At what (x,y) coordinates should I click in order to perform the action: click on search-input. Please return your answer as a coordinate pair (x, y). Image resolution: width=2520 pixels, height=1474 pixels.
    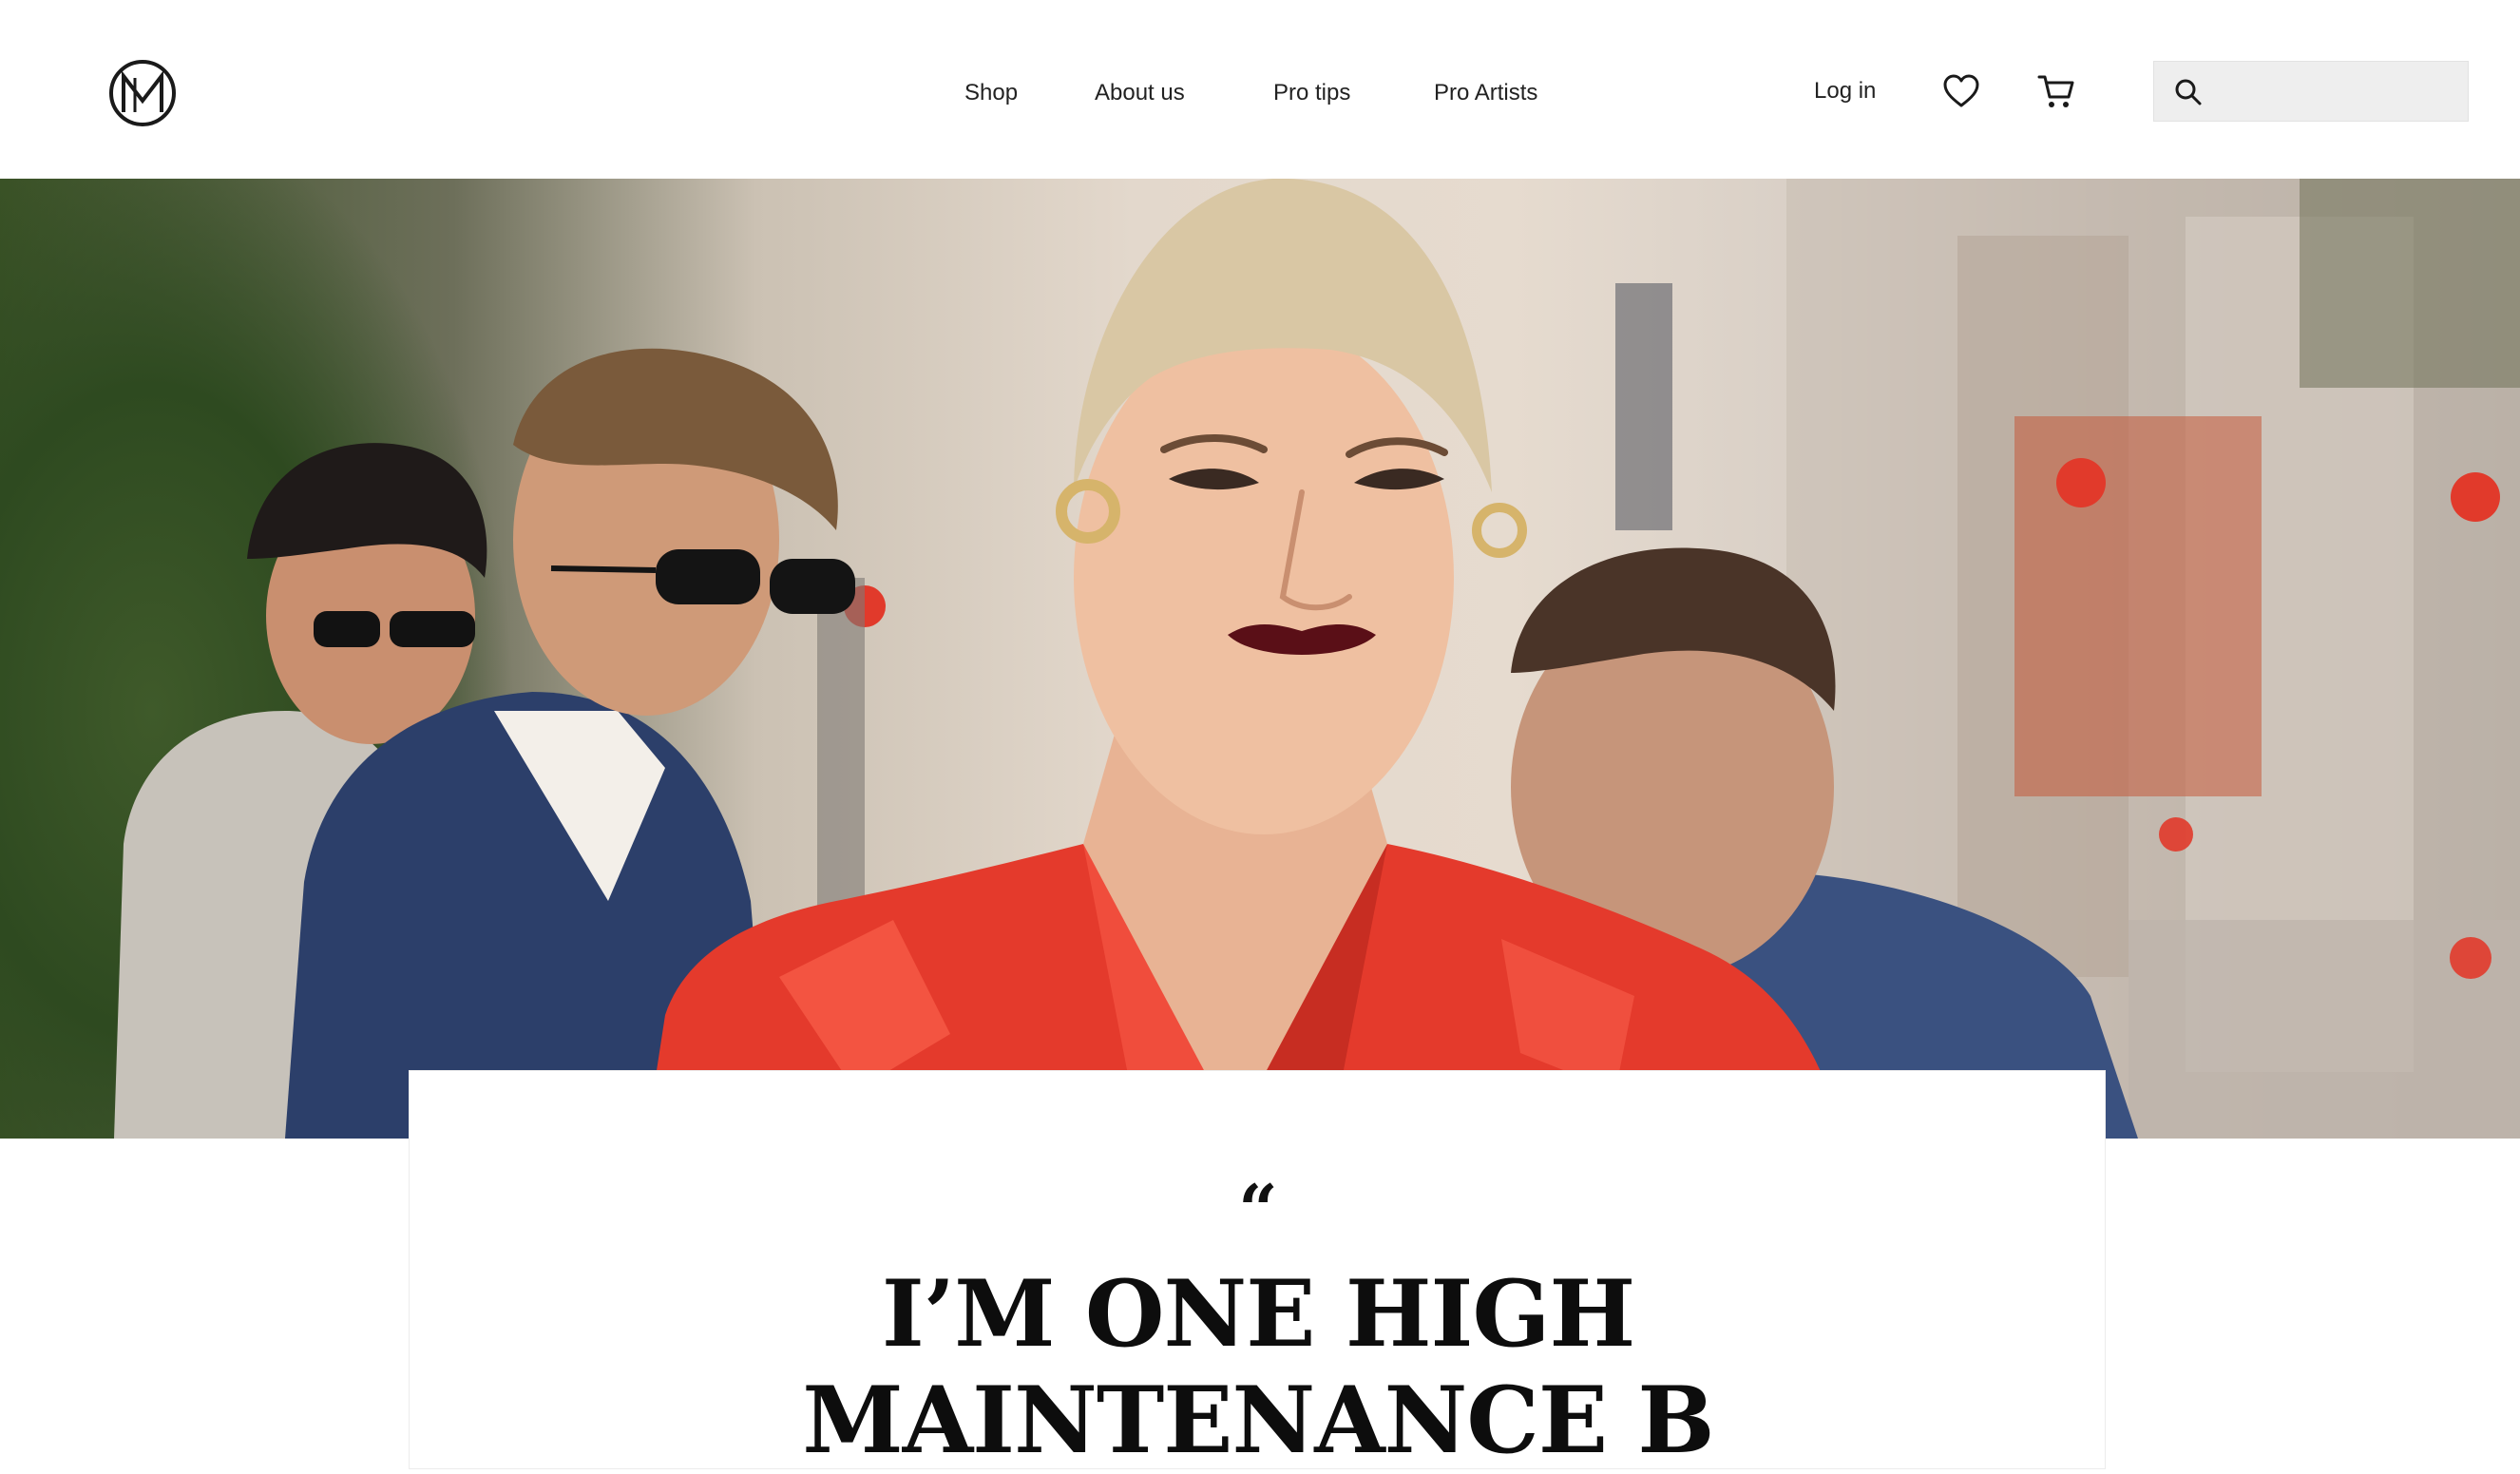
    Looking at the image, I should click on (2339, 93).